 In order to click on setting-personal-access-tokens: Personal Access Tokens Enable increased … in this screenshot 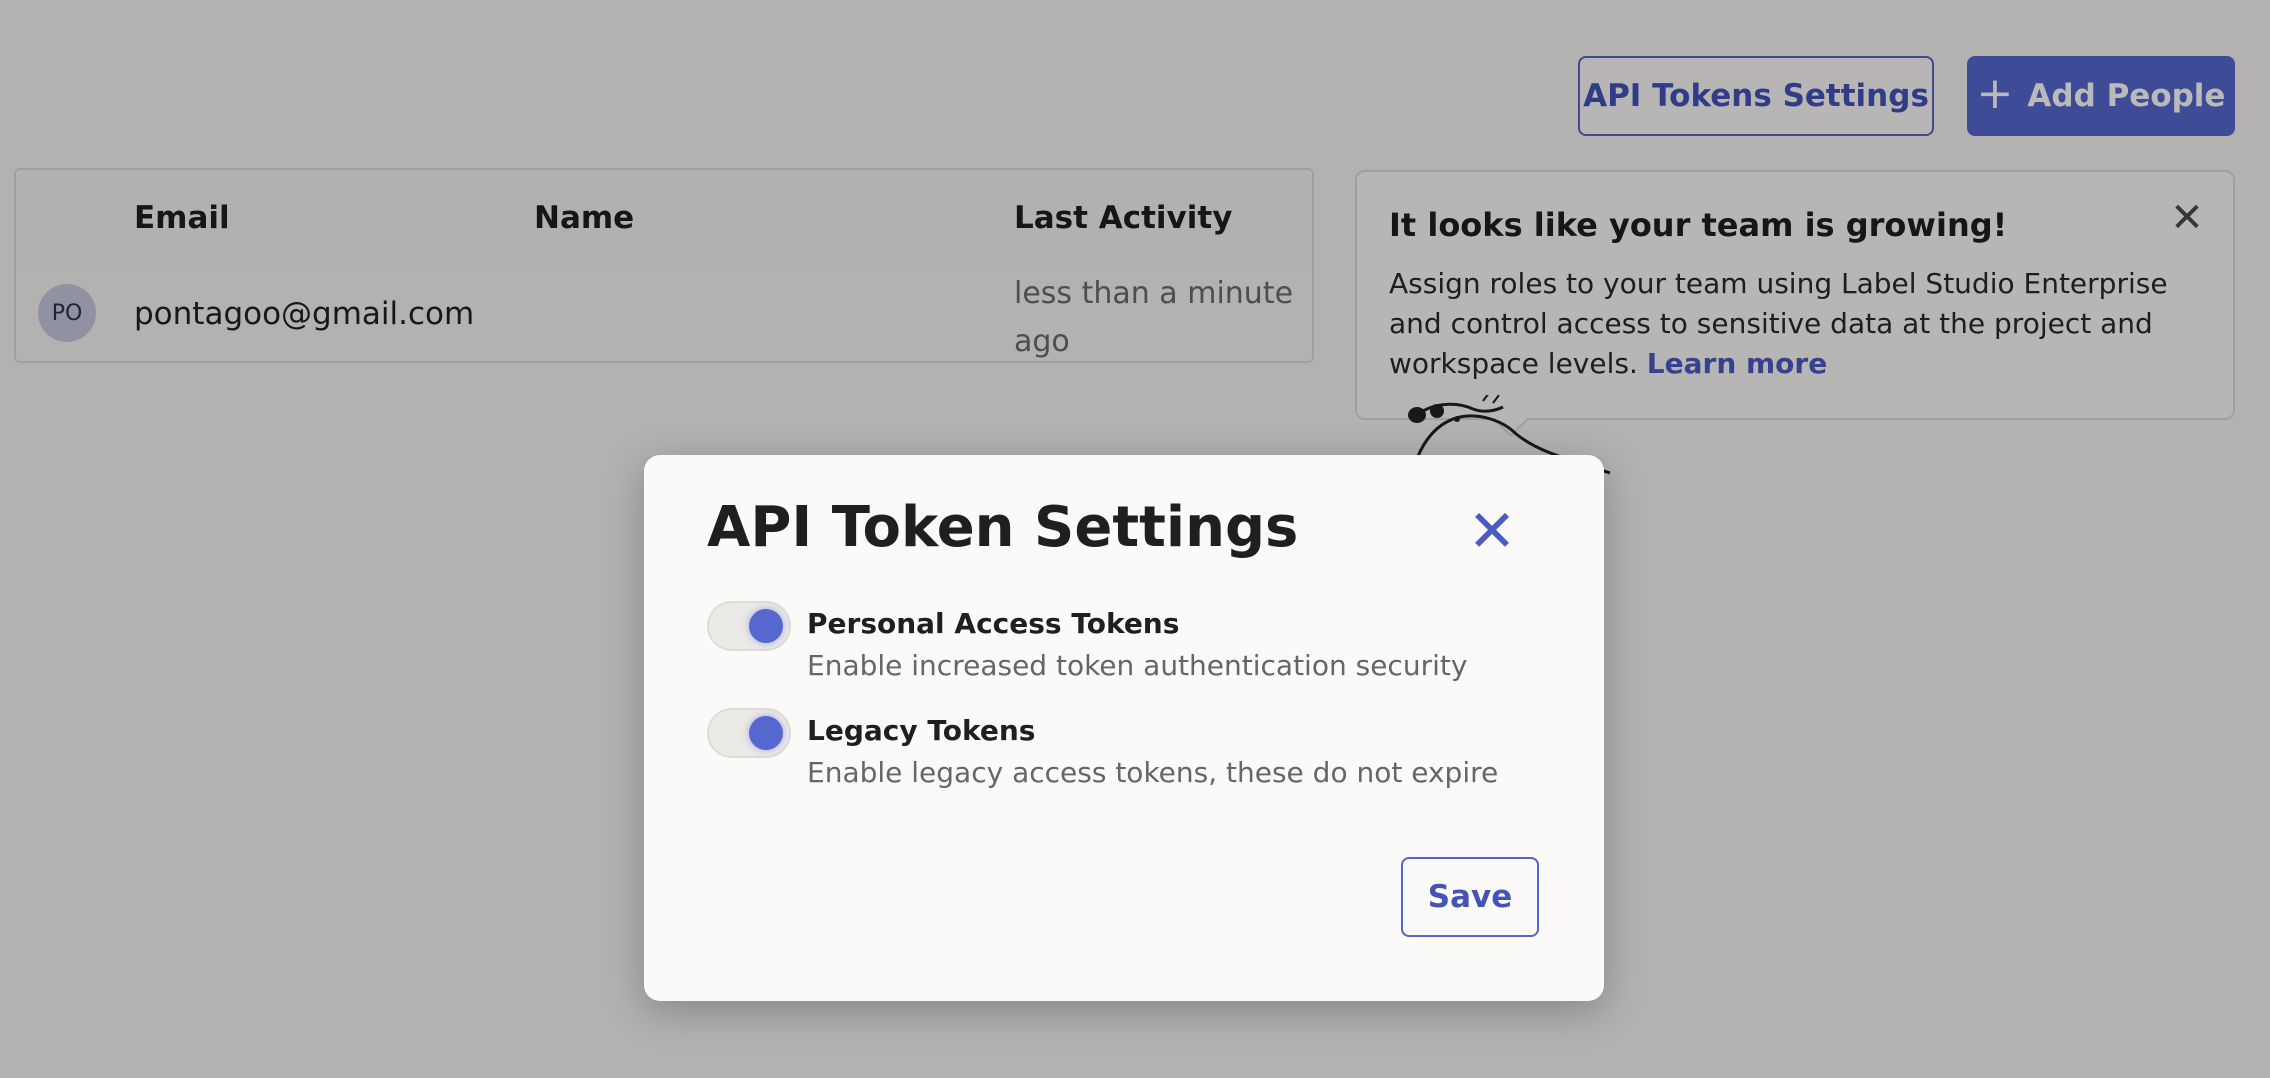, I will do `click(1127, 646)`.